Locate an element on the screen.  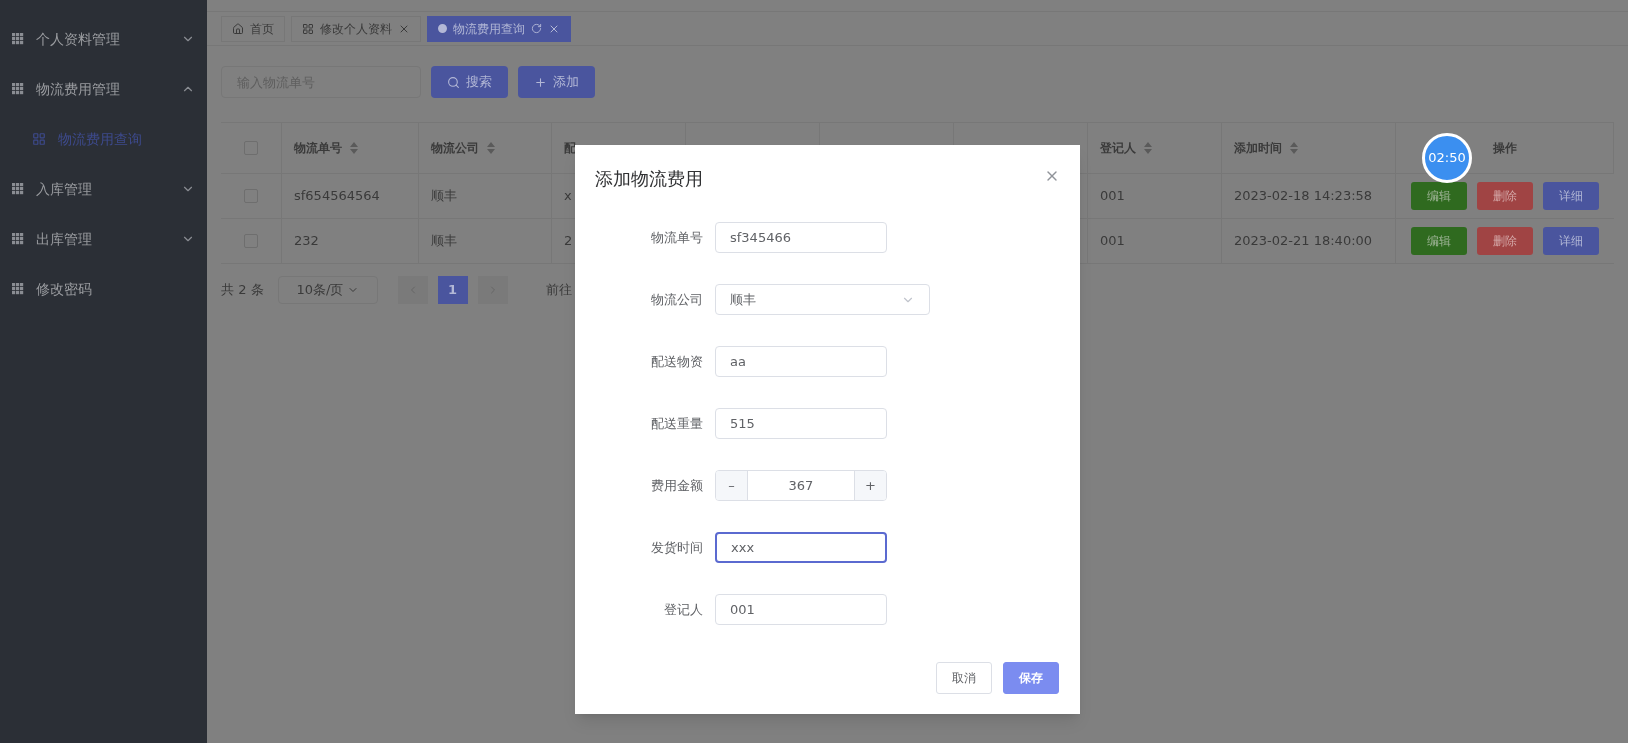
decrement-button: – is located at coordinates (732, 485).